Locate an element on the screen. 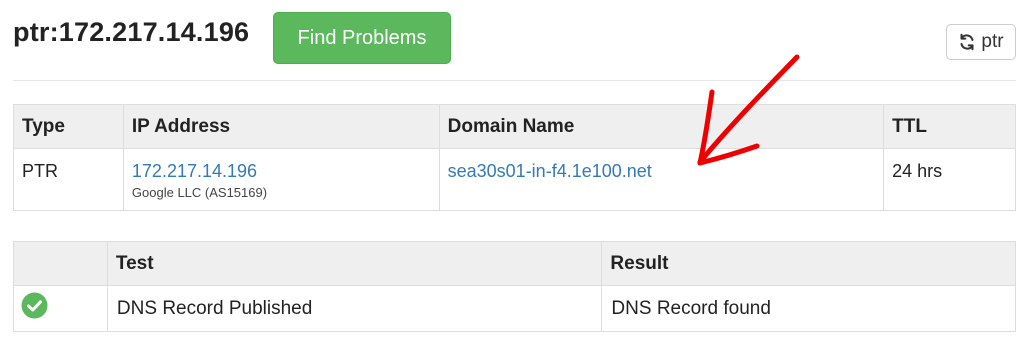 The width and height of the screenshot is (1024, 341). refresh-icon is located at coordinates (967, 42).